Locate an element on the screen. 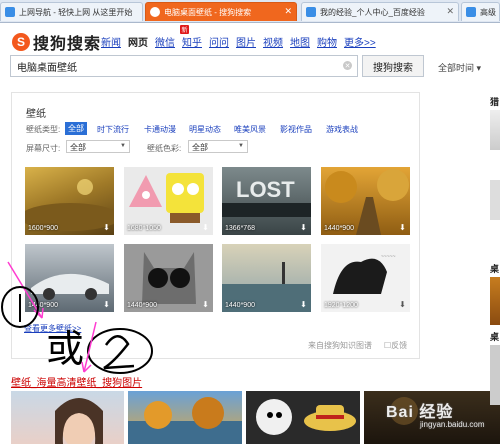 The image size is (500, 444). sogou-logo-icon: S is located at coordinates (21, 42).